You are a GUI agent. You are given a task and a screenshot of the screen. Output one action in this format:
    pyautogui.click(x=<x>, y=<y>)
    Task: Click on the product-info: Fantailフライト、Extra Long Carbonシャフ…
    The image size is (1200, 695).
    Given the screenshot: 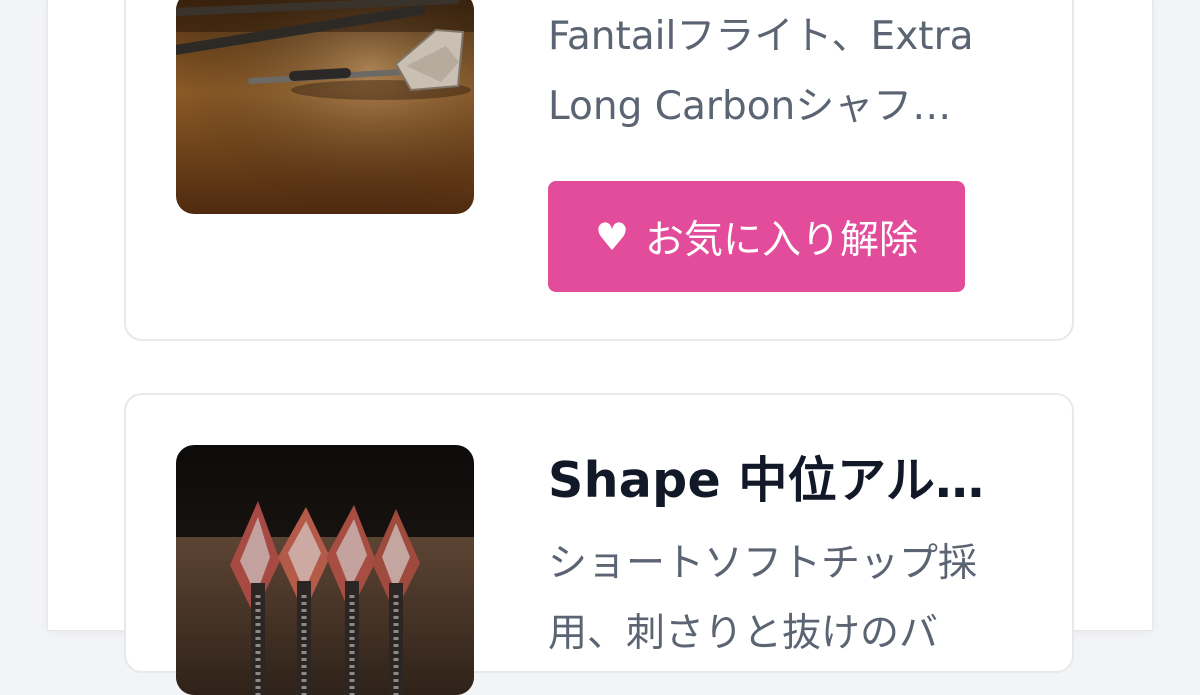 What is the action you would take?
    pyautogui.click(x=790, y=72)
    